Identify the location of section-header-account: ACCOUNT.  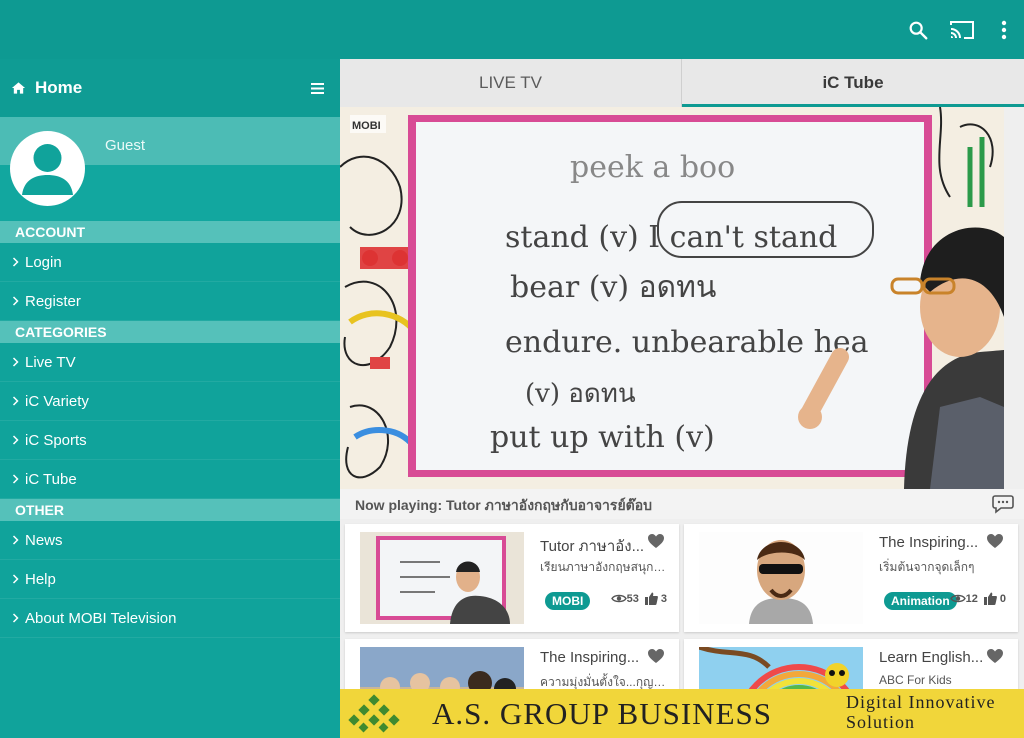
(170, 232).